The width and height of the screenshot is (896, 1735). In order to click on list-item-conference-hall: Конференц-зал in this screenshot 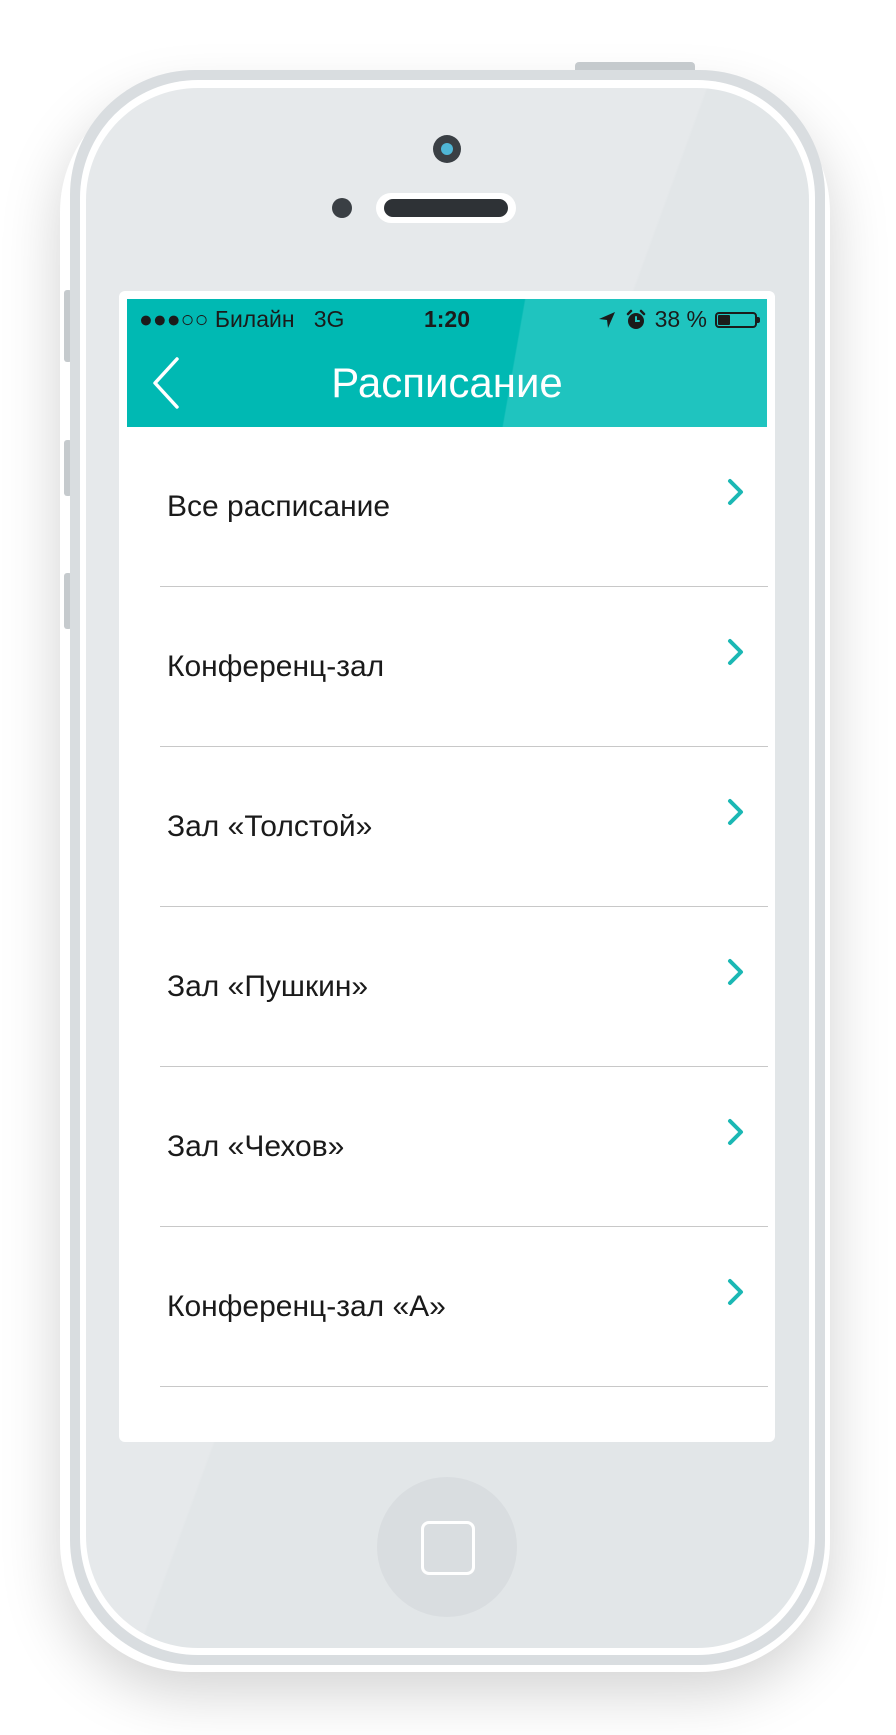, I will do `click(447, 667)`.